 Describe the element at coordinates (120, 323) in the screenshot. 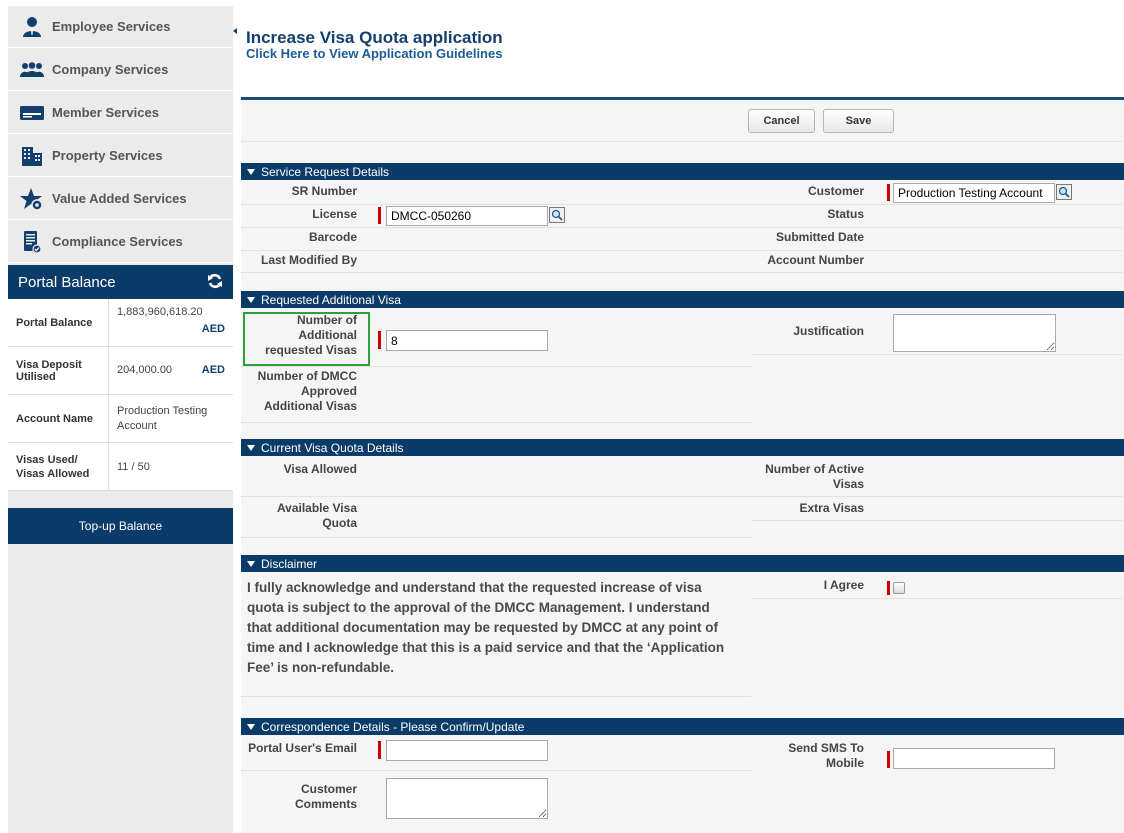

I see `balance-row: Portal Balance 1,883,960,618.20 AED` at that location.